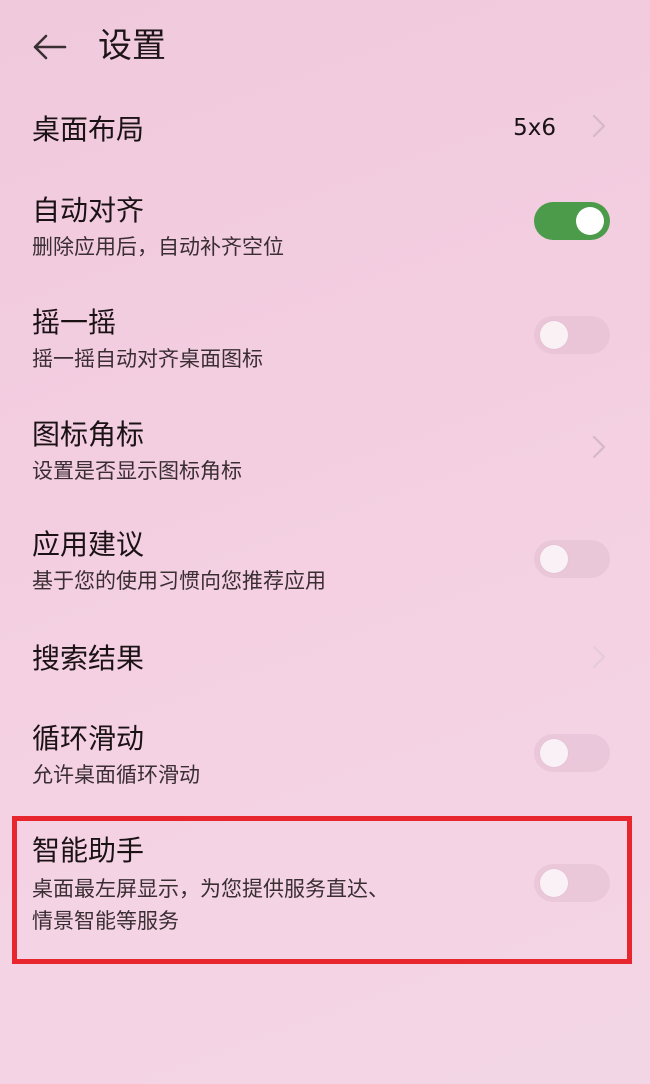 The image size is (650, 1084). Describe the element at coordinates (325, 48) in the screenshot. I see `top-bar: 设置` at that location.